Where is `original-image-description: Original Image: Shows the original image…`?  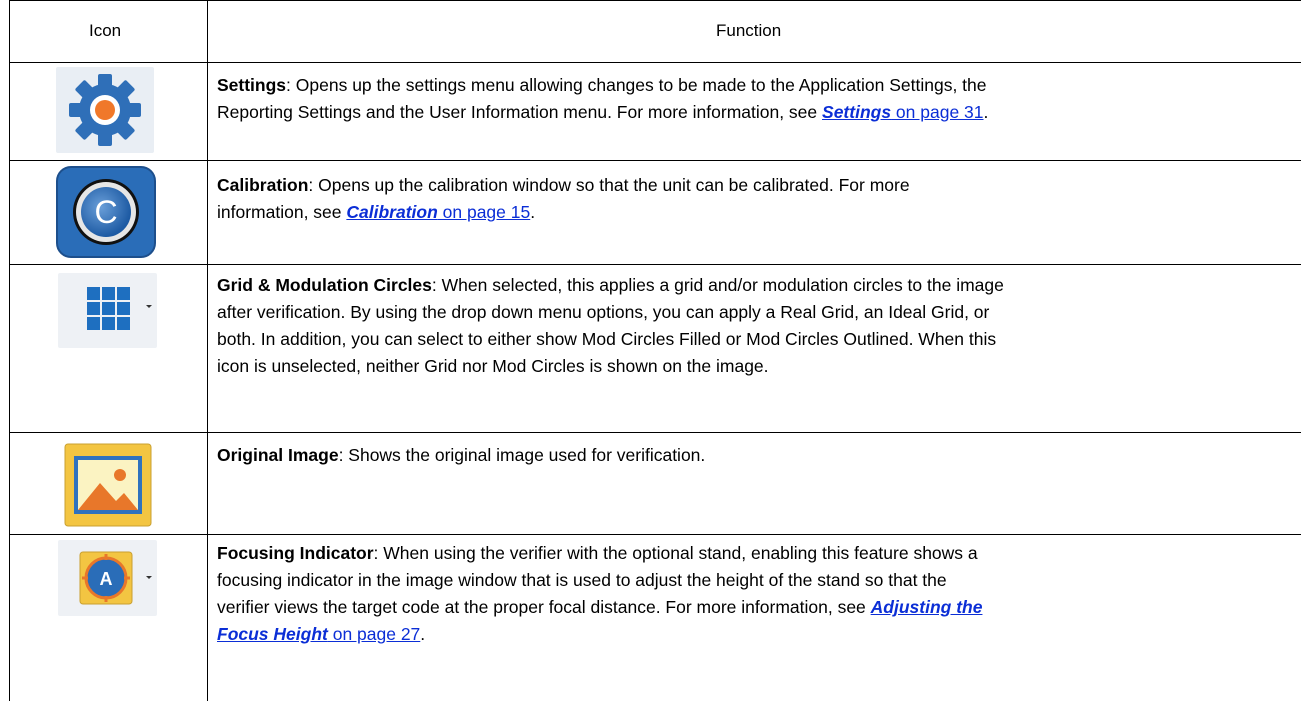 original-image-description: Original Image: Shows the original image… is located at coordinates (757, 455).